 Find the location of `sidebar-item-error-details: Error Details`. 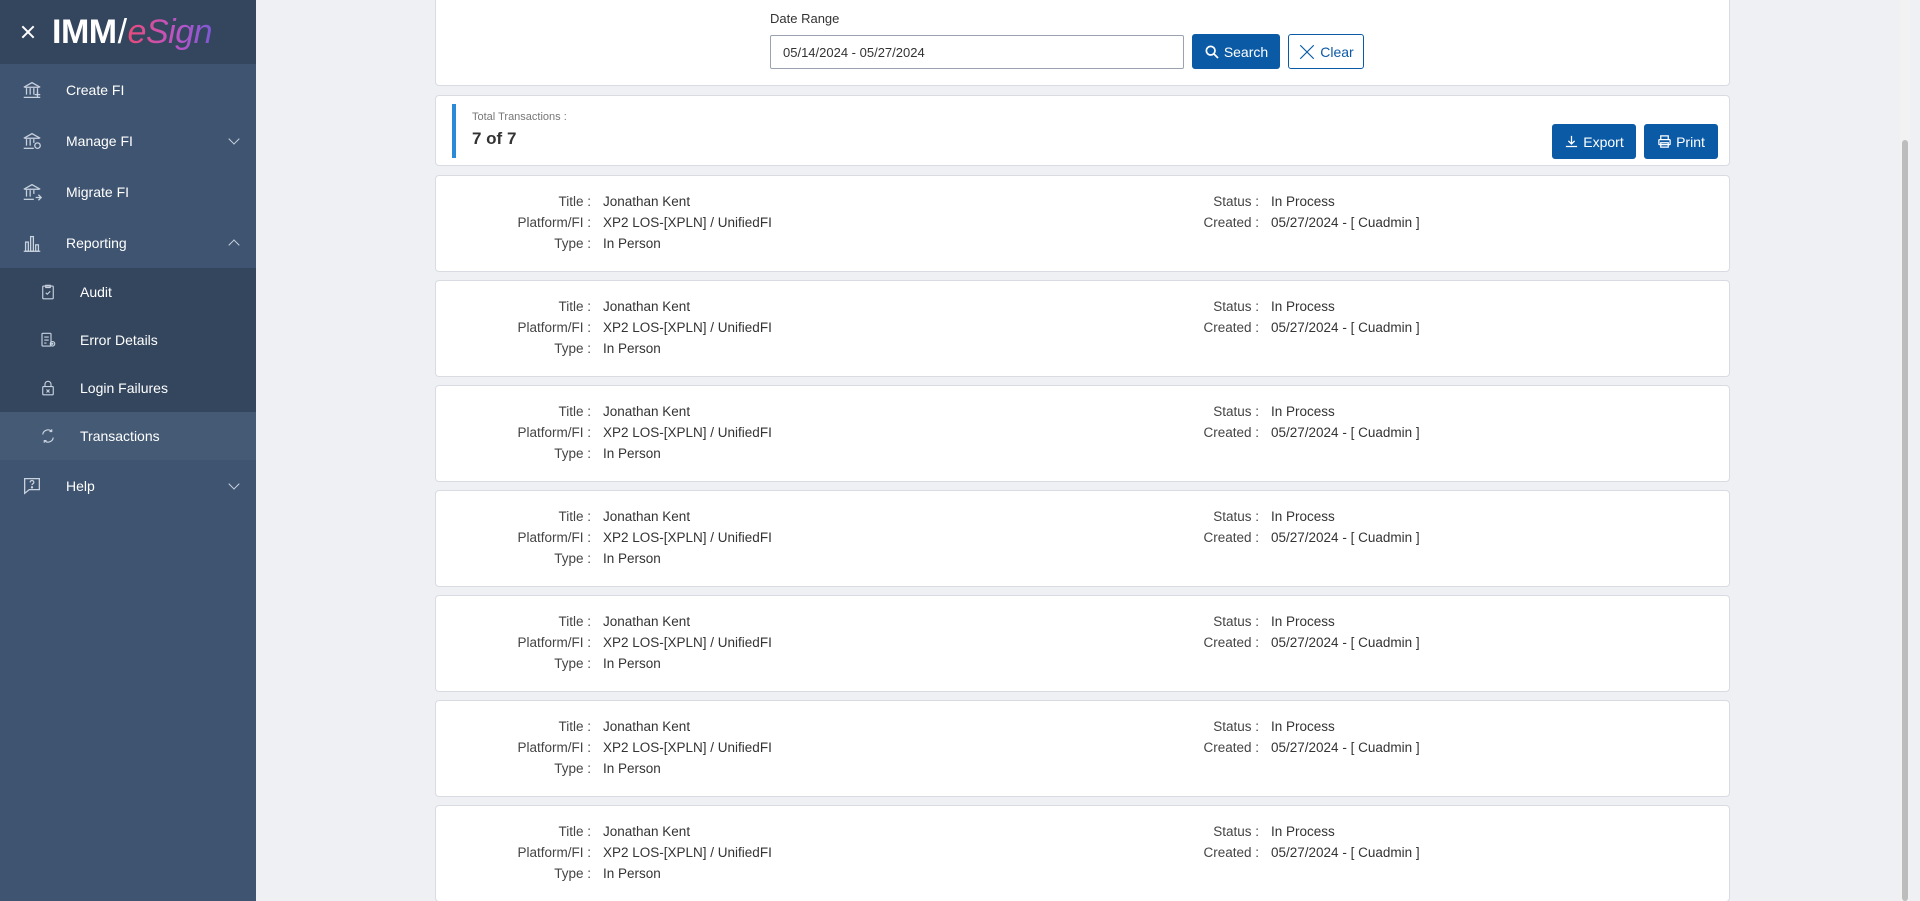

sidebar-item-error-details: Error Details is located at coordinates (128, 340).